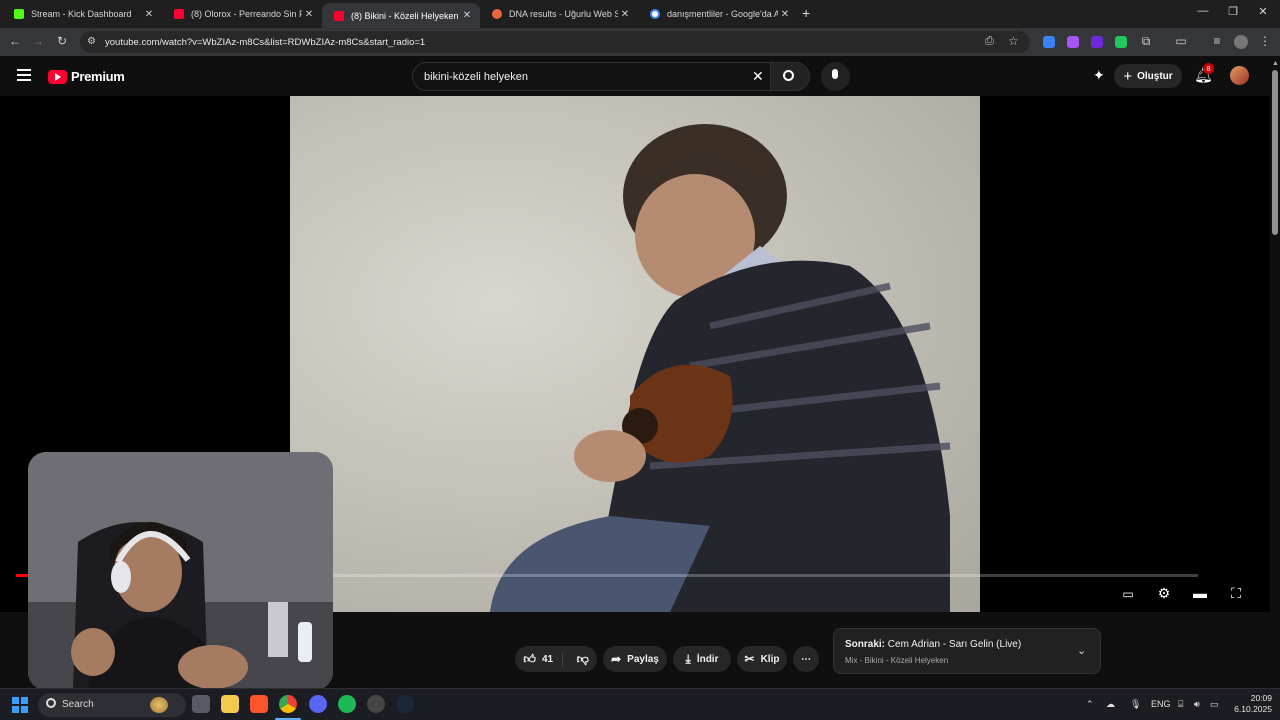  Describe the element at coordinates (591, 76) in the screenshot. I see `search-input: bikini-közeli helyeken ✕` at that location.